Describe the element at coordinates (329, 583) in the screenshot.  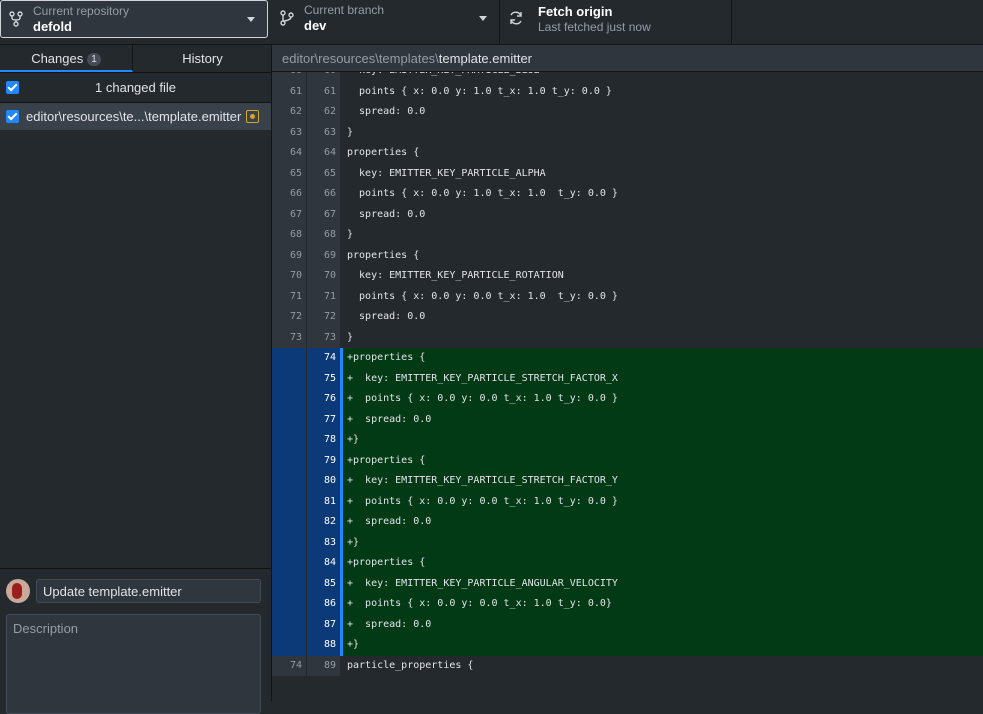
I see `new-line-number: 85` at that location.